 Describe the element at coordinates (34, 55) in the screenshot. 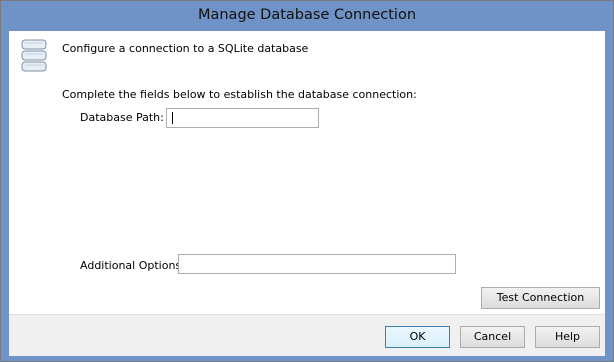

I see `database-icon` at that location.